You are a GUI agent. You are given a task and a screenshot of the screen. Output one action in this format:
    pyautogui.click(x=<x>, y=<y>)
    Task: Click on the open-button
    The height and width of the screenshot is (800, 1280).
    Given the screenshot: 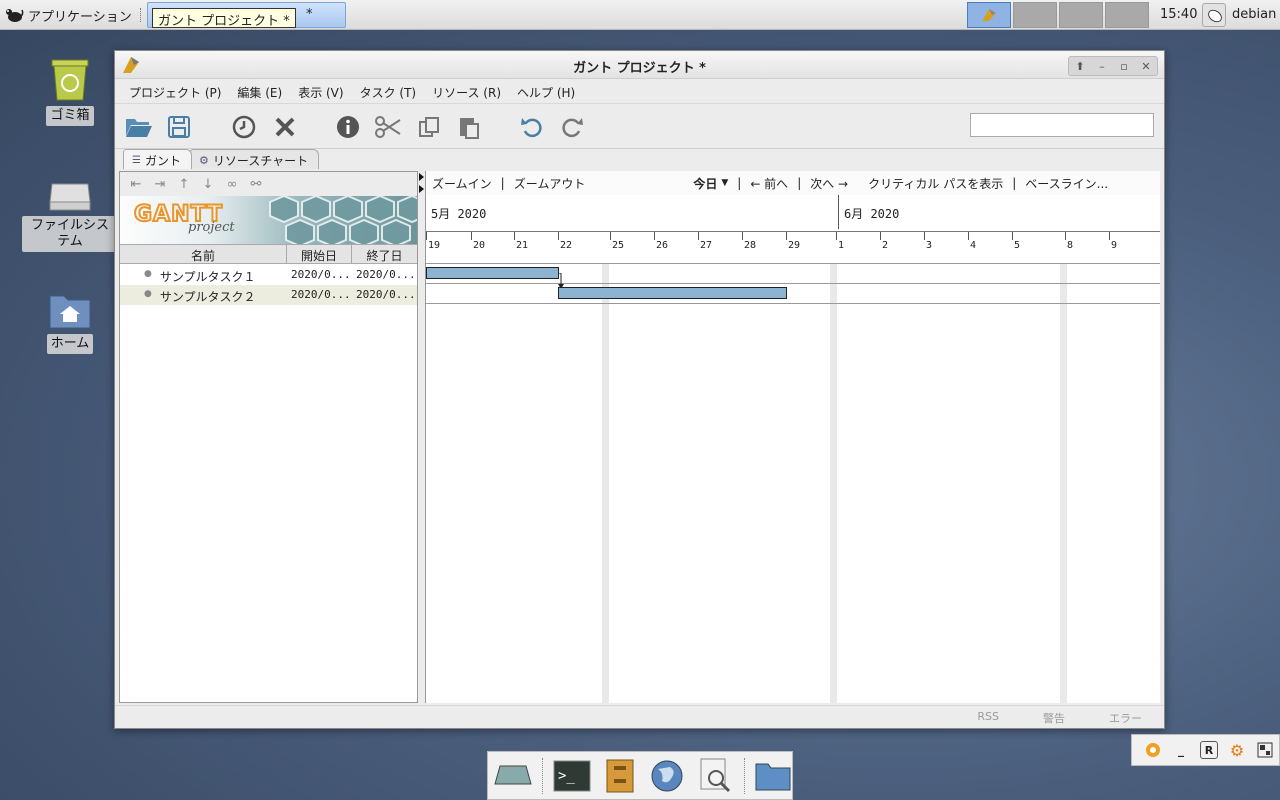 What is the action you would take?
    pyautogui.click(x=139, y=127)
    